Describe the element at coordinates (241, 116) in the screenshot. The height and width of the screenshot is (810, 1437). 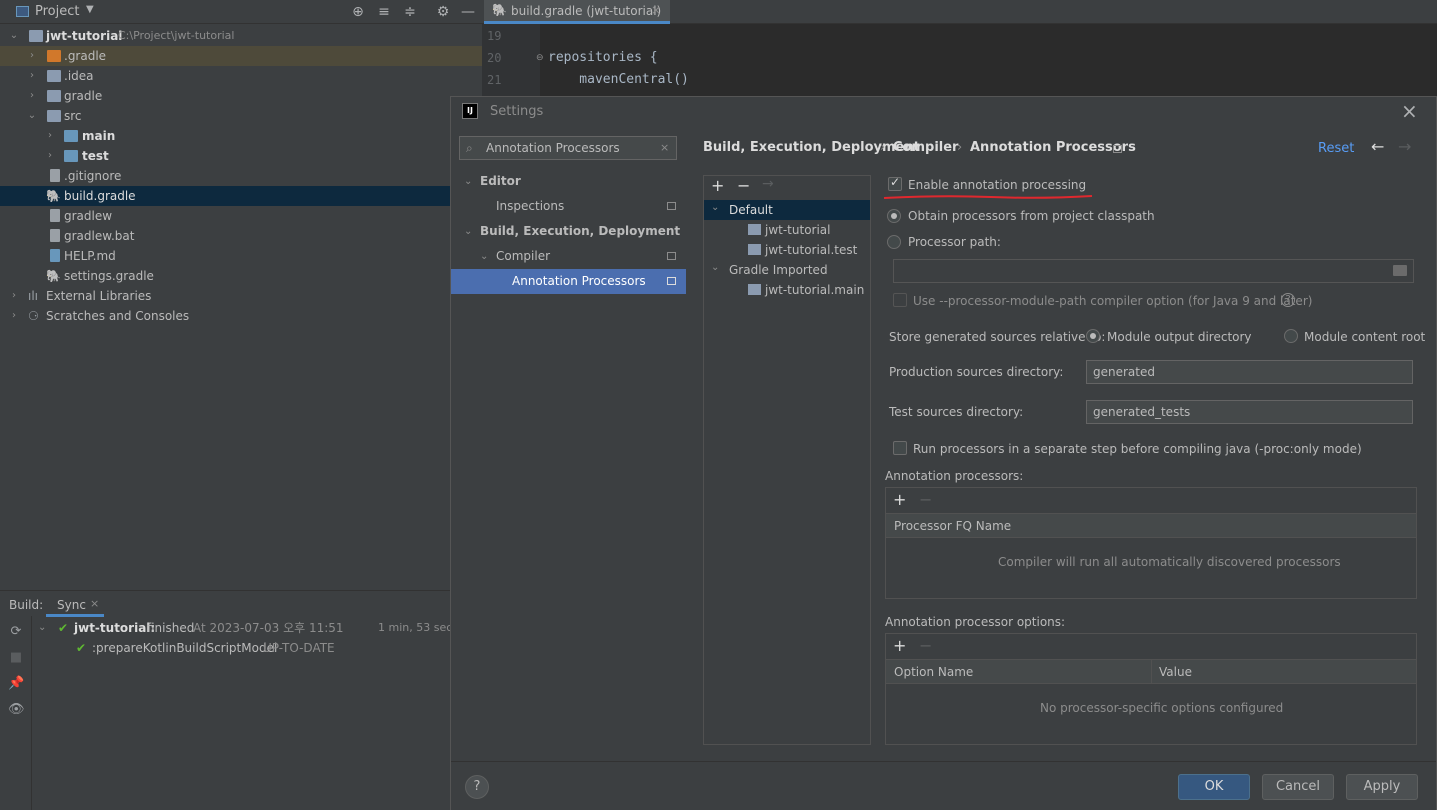
I see `tree-item-src: ⌄ src` at that location.